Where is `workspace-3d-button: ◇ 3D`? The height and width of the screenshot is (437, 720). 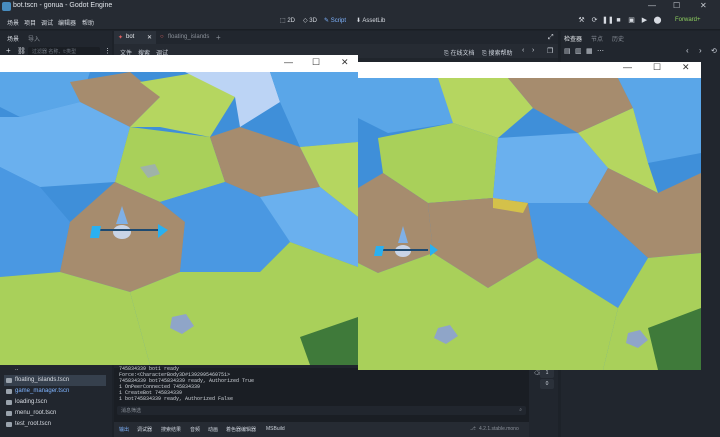 workspace-3d-button: ◇ 3D is located at coordinates (310, 20).